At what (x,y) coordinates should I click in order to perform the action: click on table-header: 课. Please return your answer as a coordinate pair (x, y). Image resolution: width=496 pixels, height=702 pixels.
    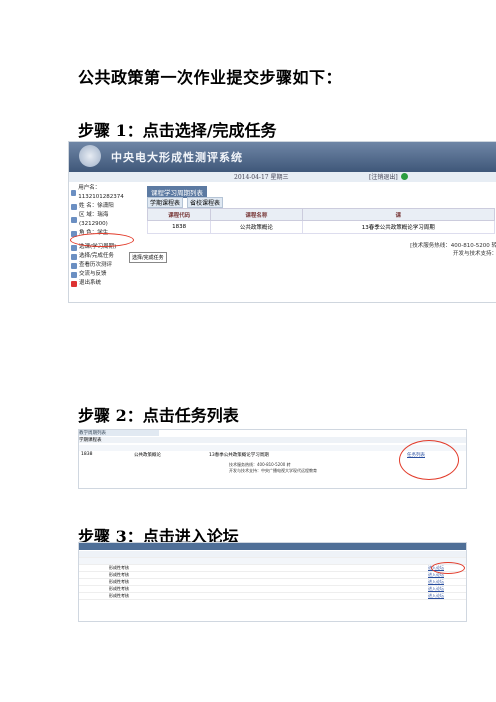
    Looking at the image, I should click on (398, 214).